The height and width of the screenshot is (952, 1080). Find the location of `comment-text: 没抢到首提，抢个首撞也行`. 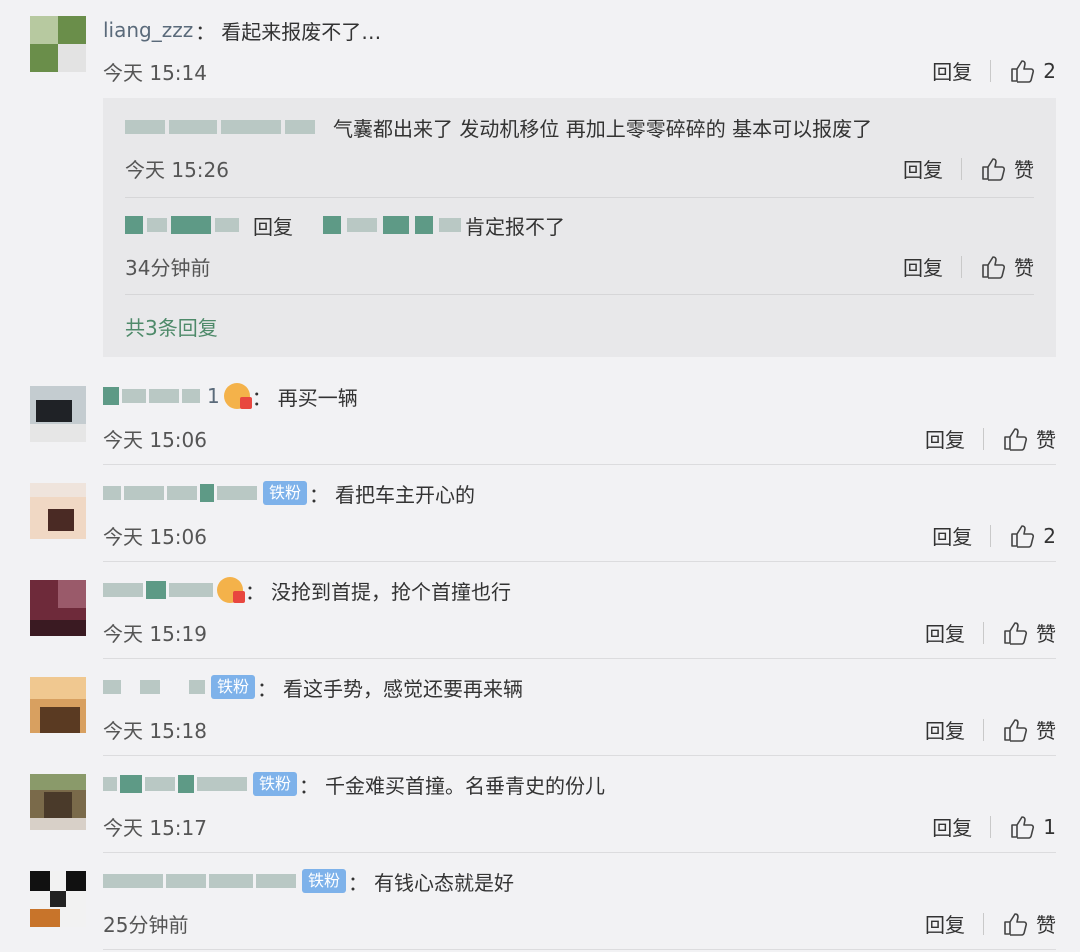

comment-text: 没抢到首提，抢个首撞也行 is located at coordinates (391, 591).